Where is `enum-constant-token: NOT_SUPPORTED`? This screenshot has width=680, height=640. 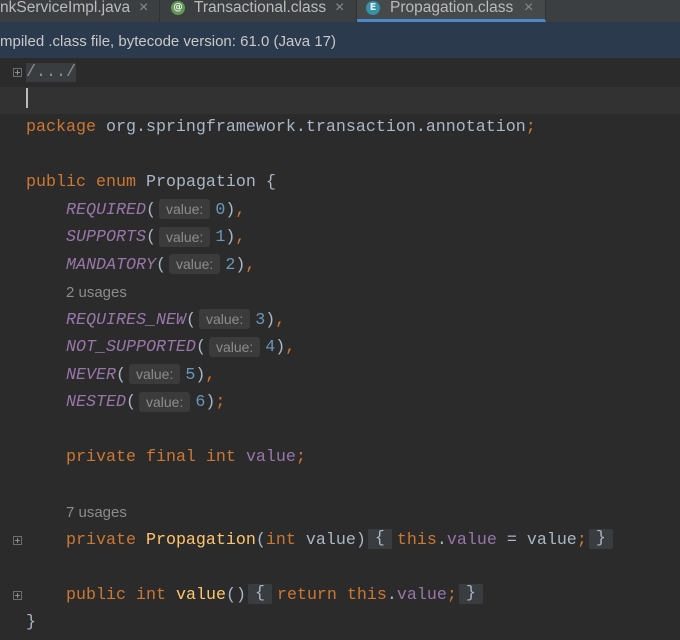
enum-constant-token: NOT_SUPPORTED is located at coordinates (130, 347).